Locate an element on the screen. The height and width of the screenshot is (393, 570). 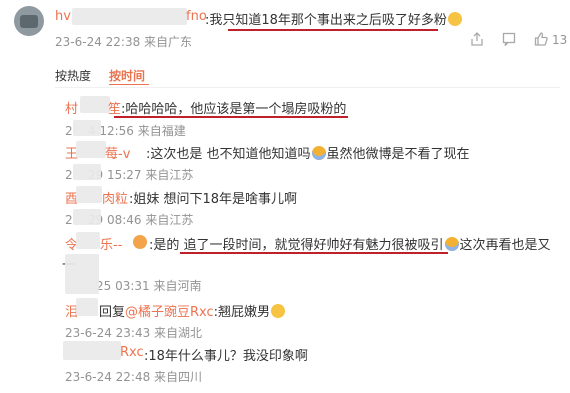
reply-4-text: :是的 追了一段时间，就觉得好帅好有魅力很被吸引 这次再看也是又 is located at coordinates (350, 243).